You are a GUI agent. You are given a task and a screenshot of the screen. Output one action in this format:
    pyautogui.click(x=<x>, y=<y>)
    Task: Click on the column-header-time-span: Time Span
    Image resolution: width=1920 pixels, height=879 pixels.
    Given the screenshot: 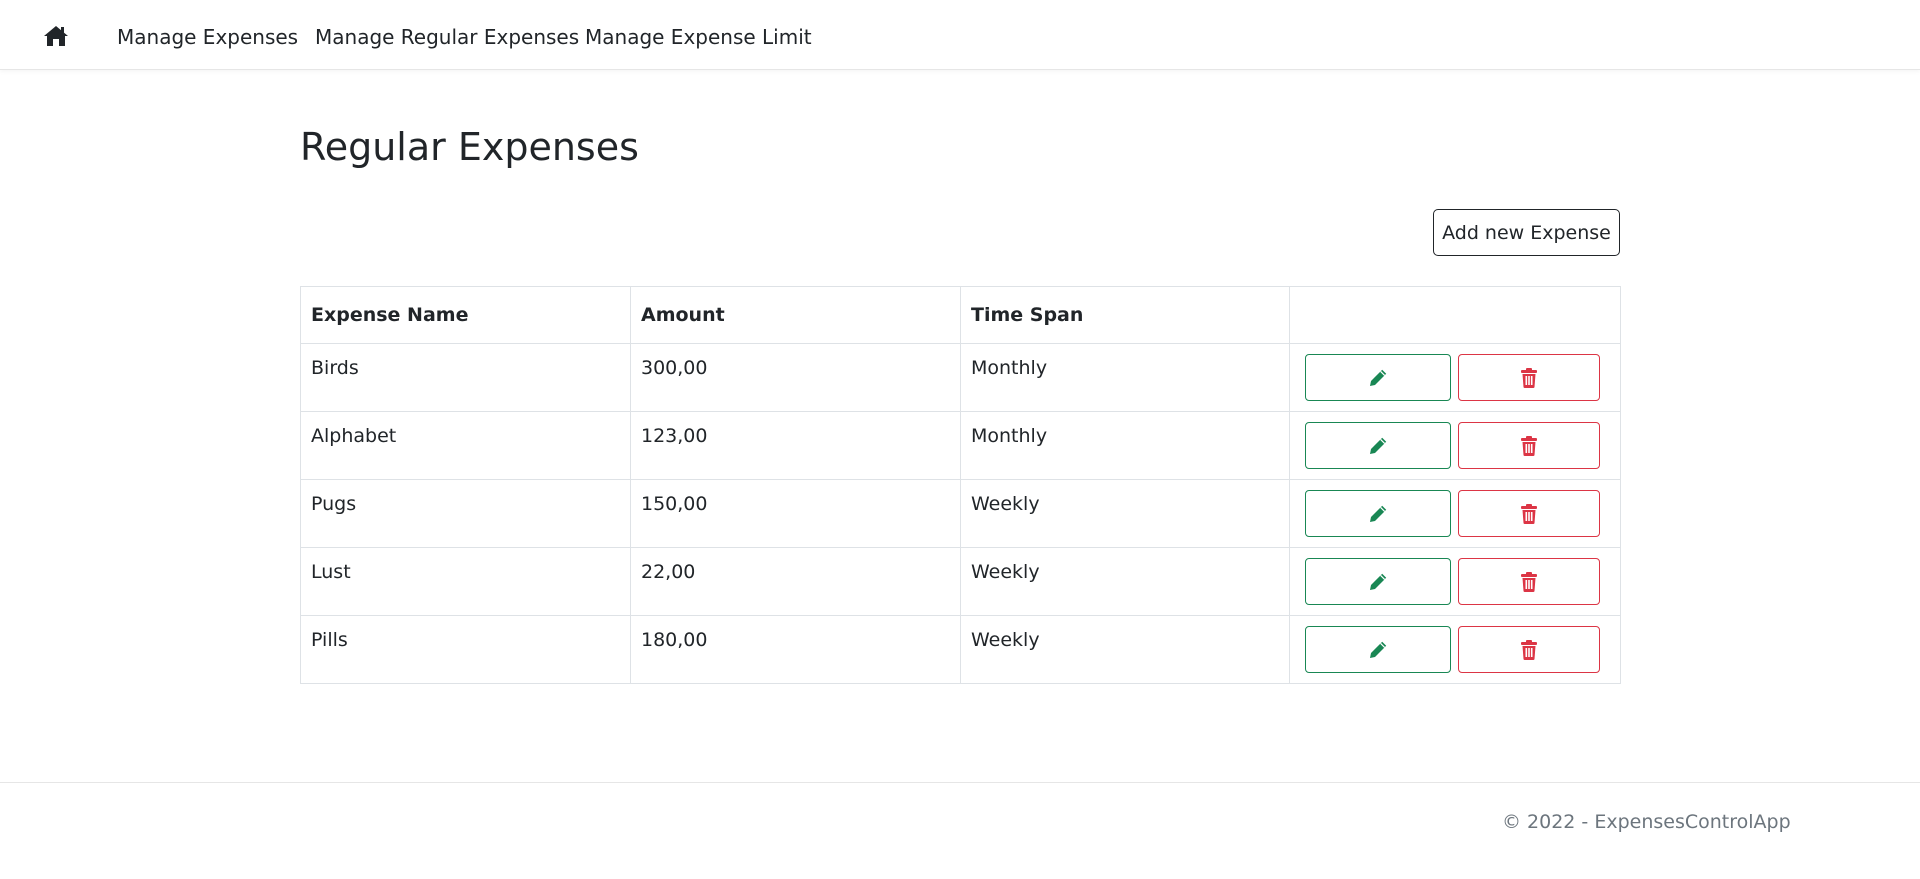 What is the action you would take?
    pyautogui.click(x=1125, y=315)
    